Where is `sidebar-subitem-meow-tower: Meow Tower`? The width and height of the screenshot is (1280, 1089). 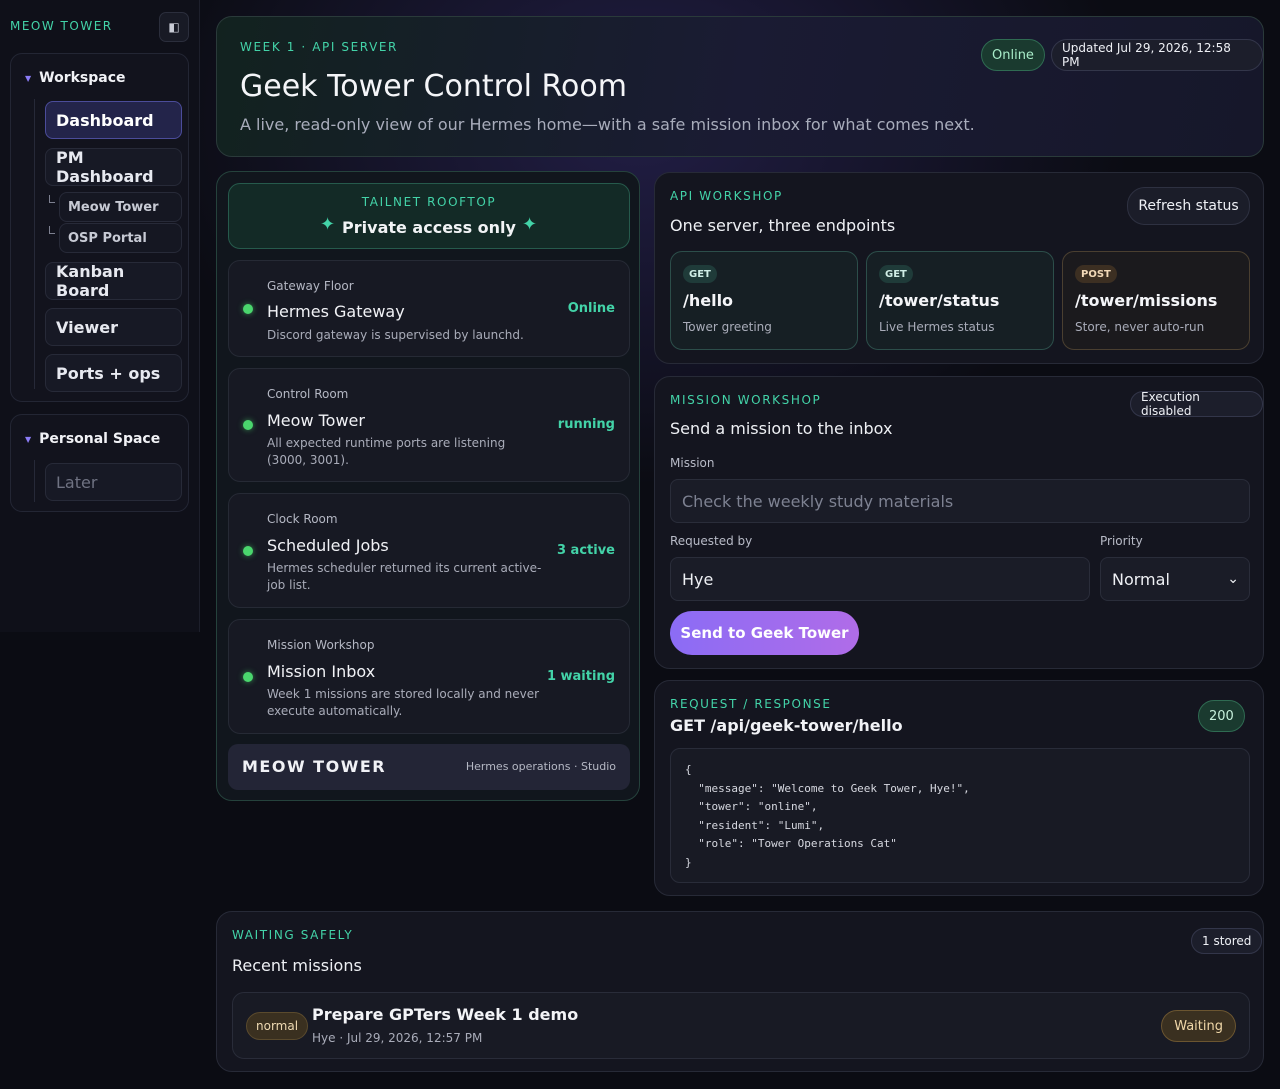 sidebar-subitem-meow-tower: Meow Tower is located at coordinates (120, 207).